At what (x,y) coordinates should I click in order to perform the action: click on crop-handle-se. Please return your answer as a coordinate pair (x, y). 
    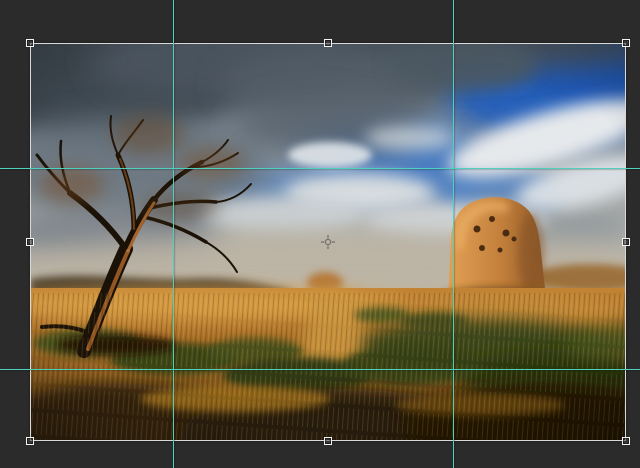
    Looking at the image, I should click on (626, 441).